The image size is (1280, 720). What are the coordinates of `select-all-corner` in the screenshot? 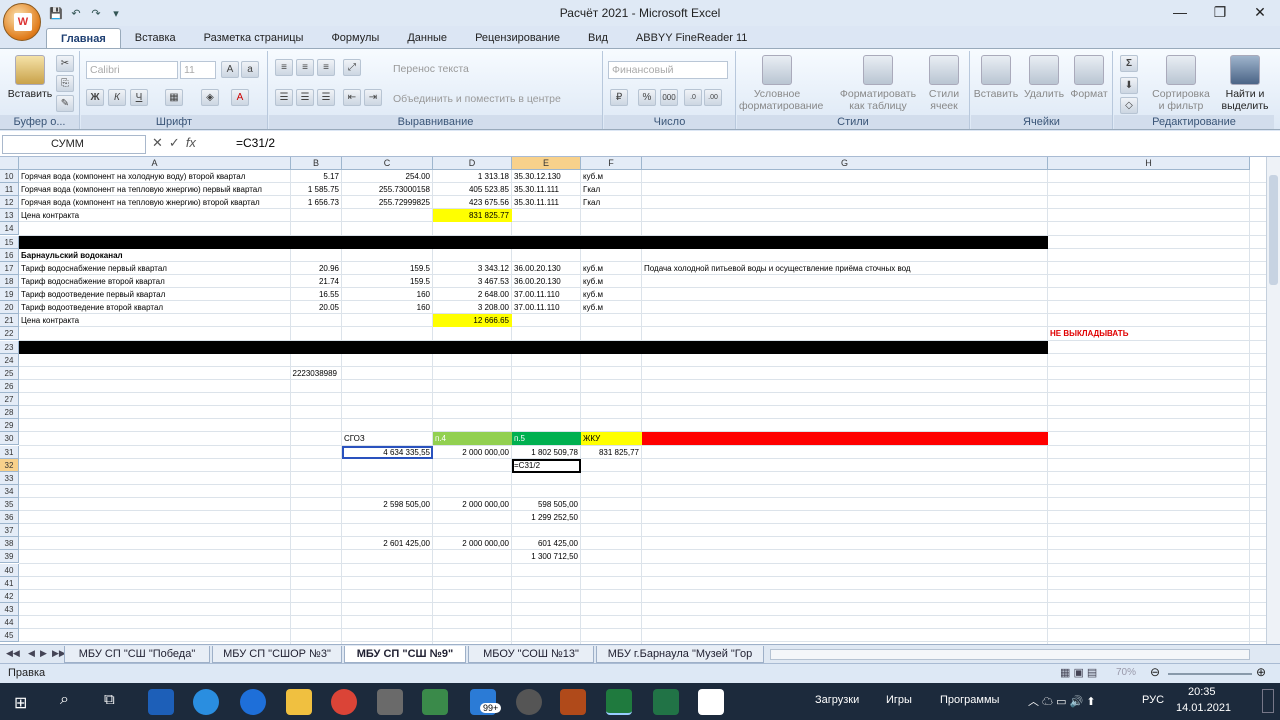 It's located at (9, 163).